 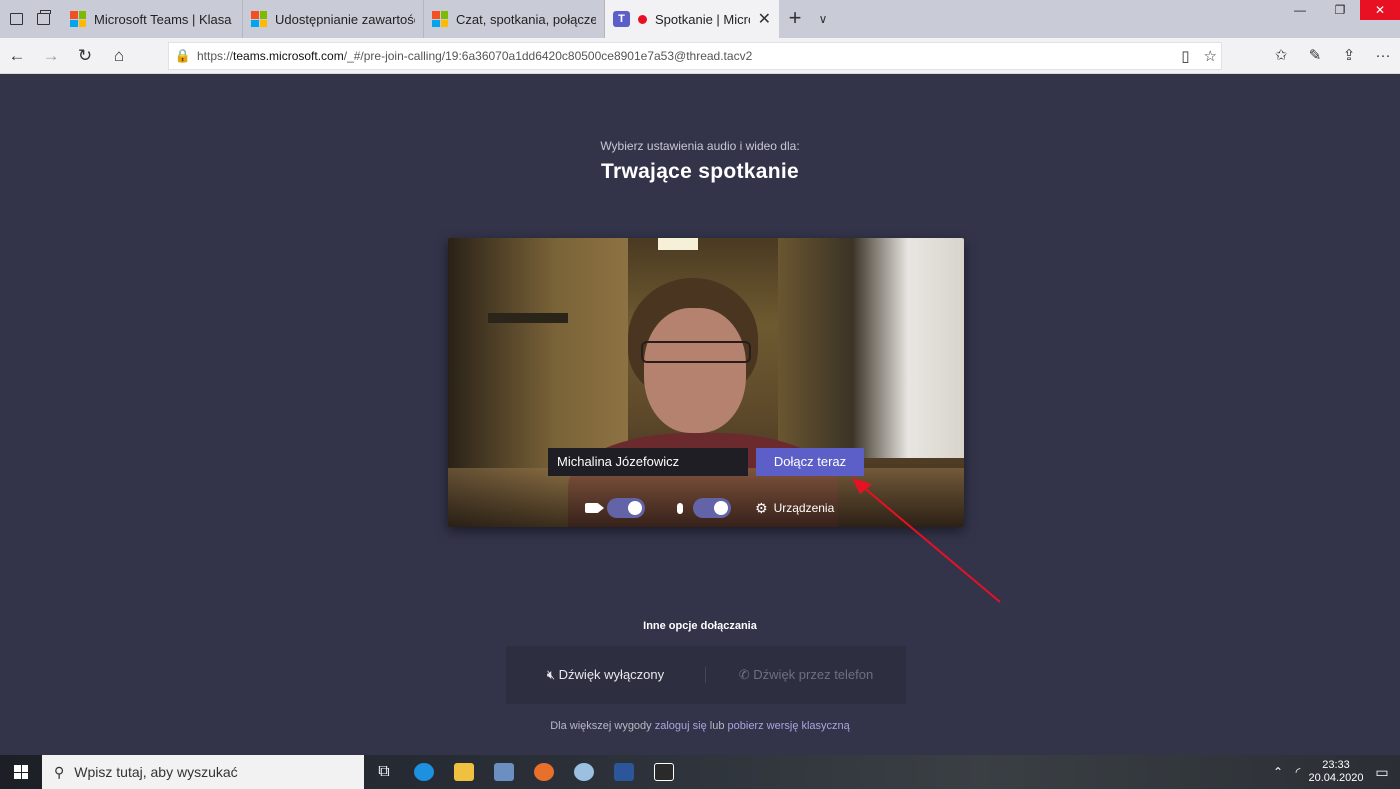 I want to click on join-now-button: Dołącz teraz, so click(x=810, y=462).